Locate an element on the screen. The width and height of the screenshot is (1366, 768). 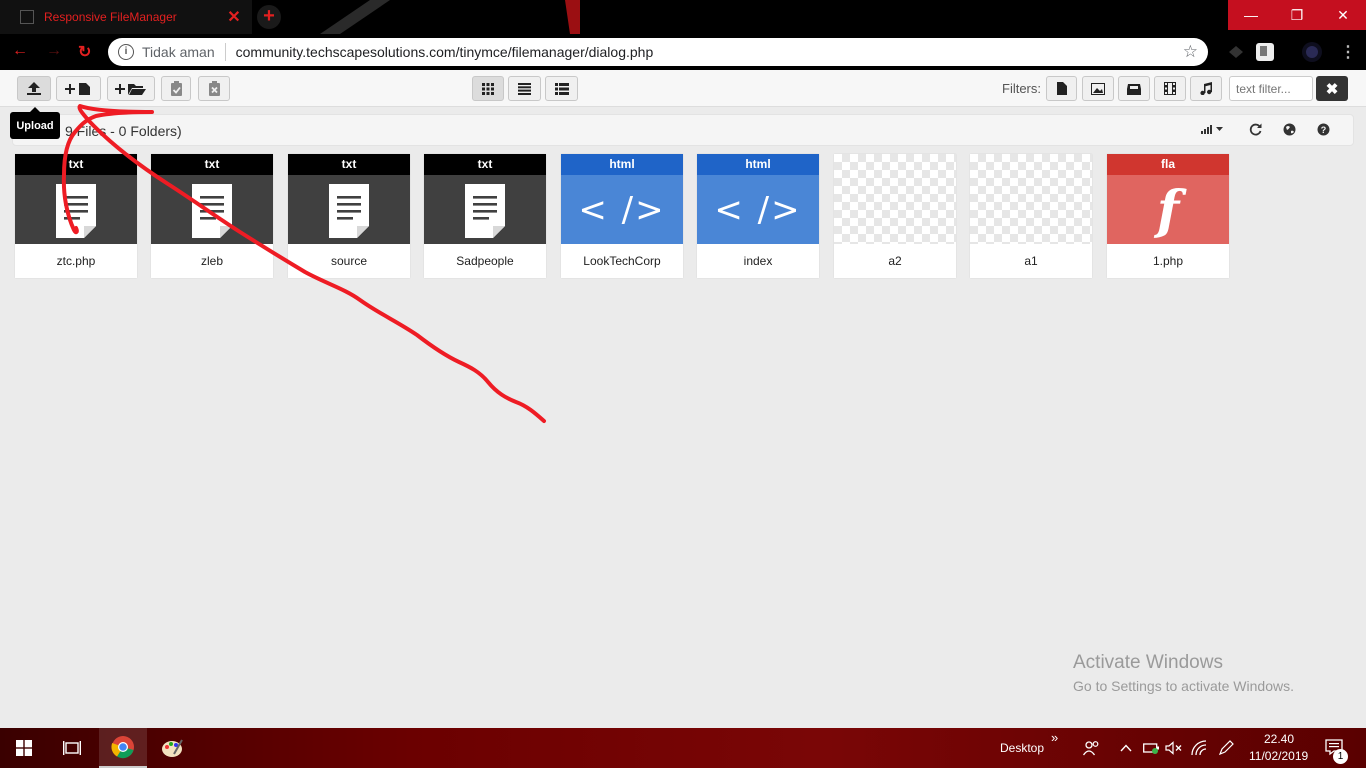
add-folder-icon is located at coordinates (130, 89).